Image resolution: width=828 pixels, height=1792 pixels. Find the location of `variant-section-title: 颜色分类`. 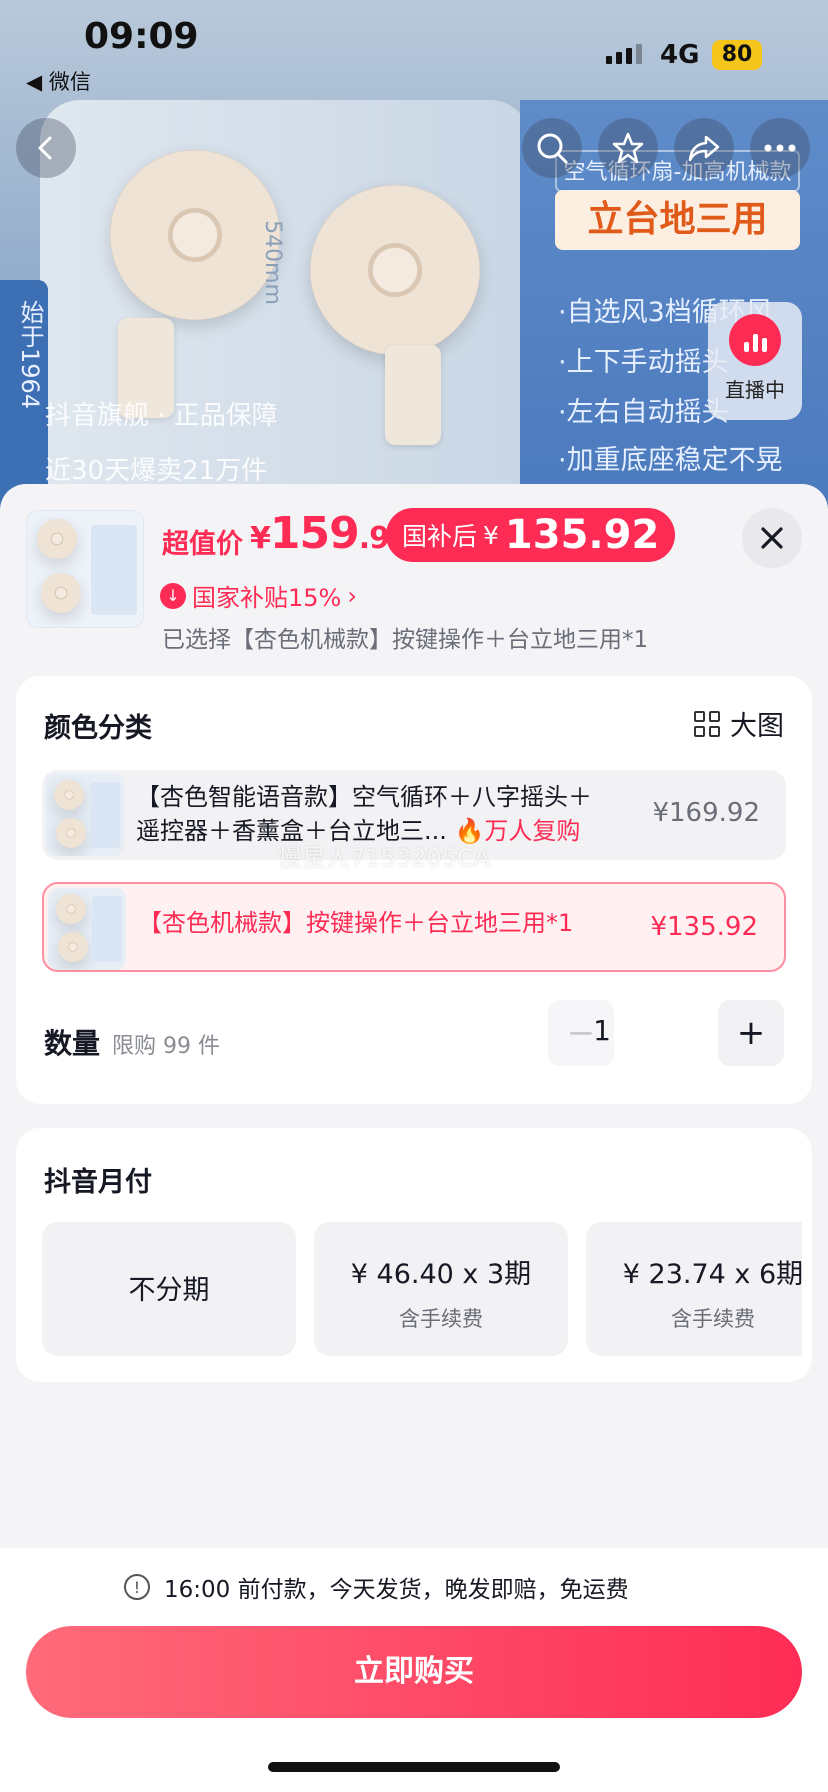

variant-section-title: 颜色分类 is located at coordinates (98, 728).